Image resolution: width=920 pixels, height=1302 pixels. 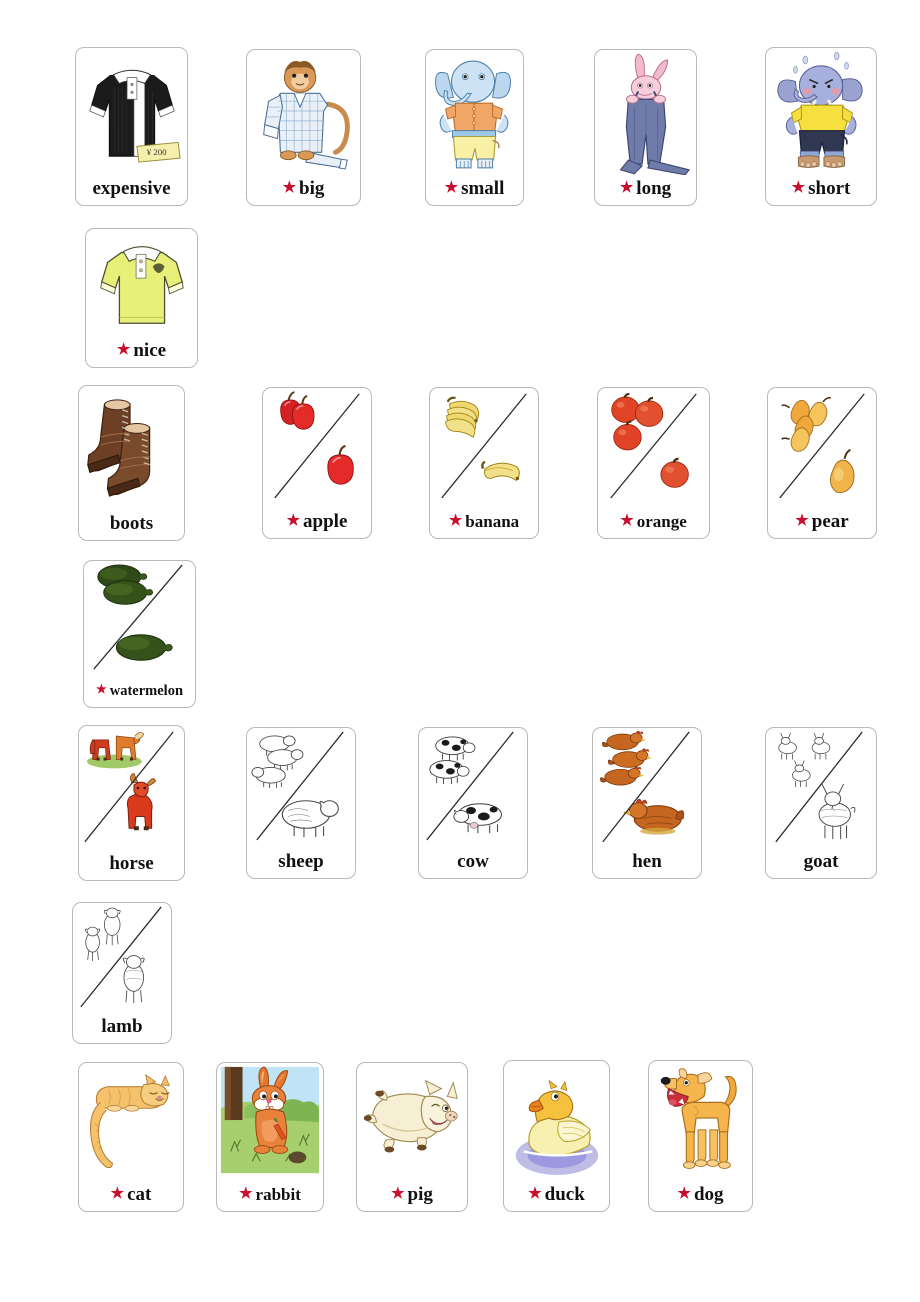 What do you see at coordinates (325, 521) in the screenshot?
I see `label-text: apple` at bounding box center [325, 521].